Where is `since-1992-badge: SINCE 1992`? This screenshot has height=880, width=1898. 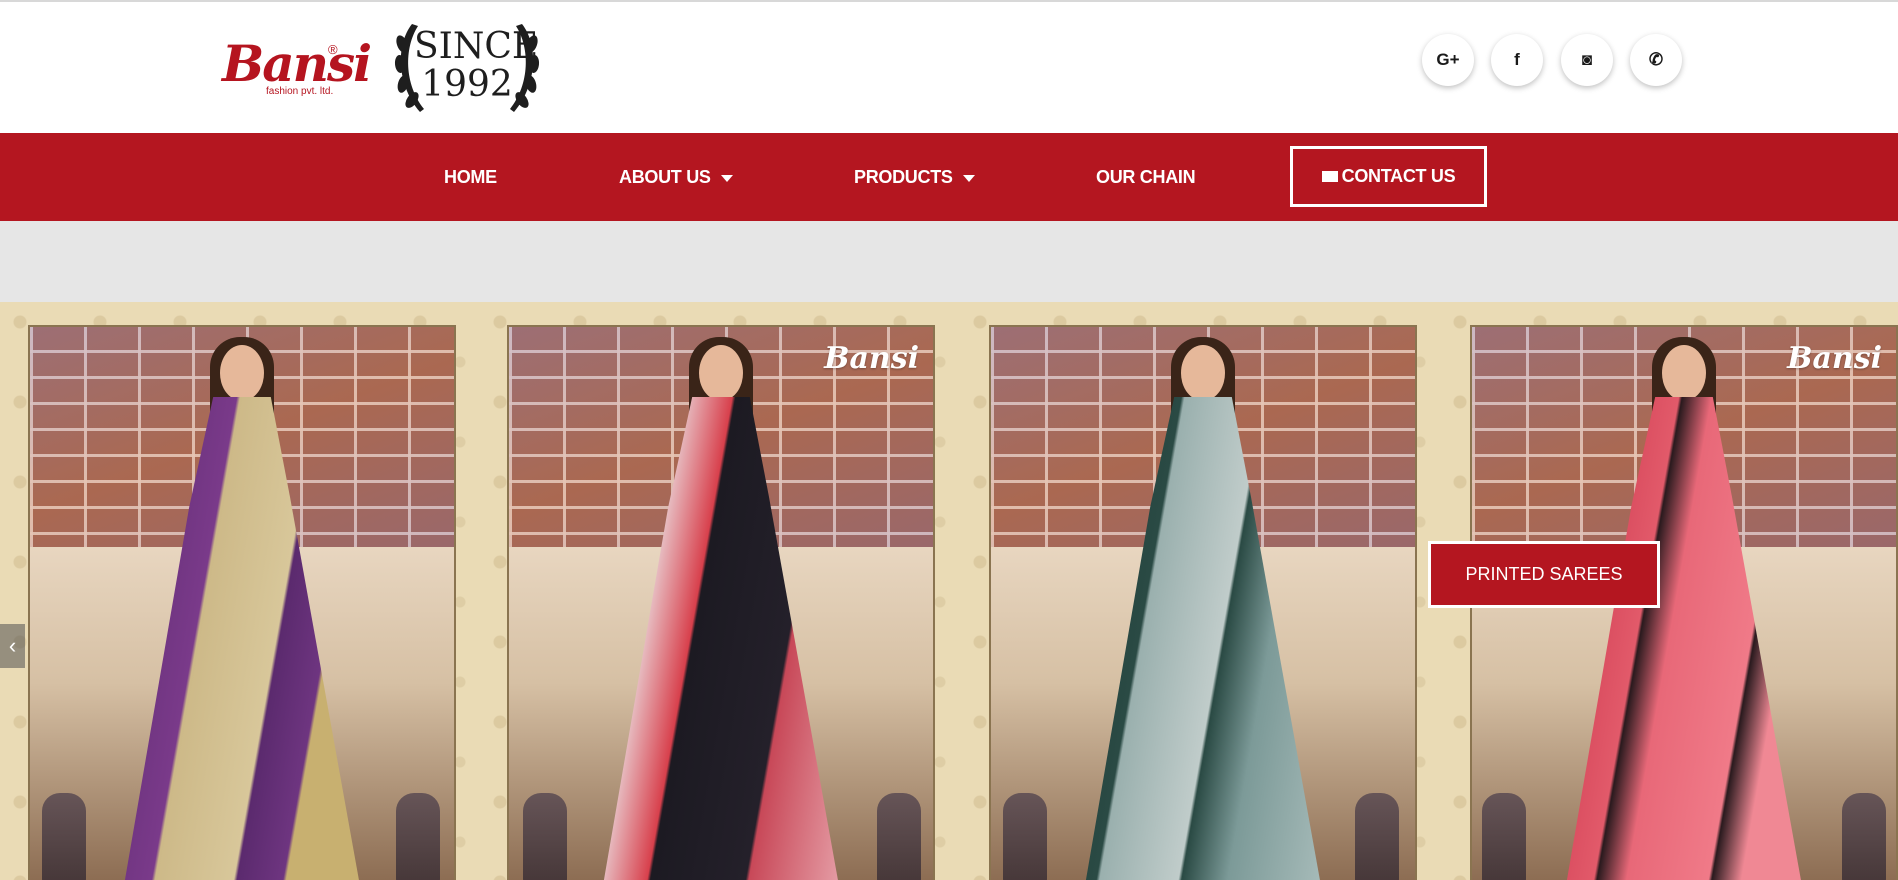
since-1992-badge: SINCE 1992 is located at coordinates (467, 68).